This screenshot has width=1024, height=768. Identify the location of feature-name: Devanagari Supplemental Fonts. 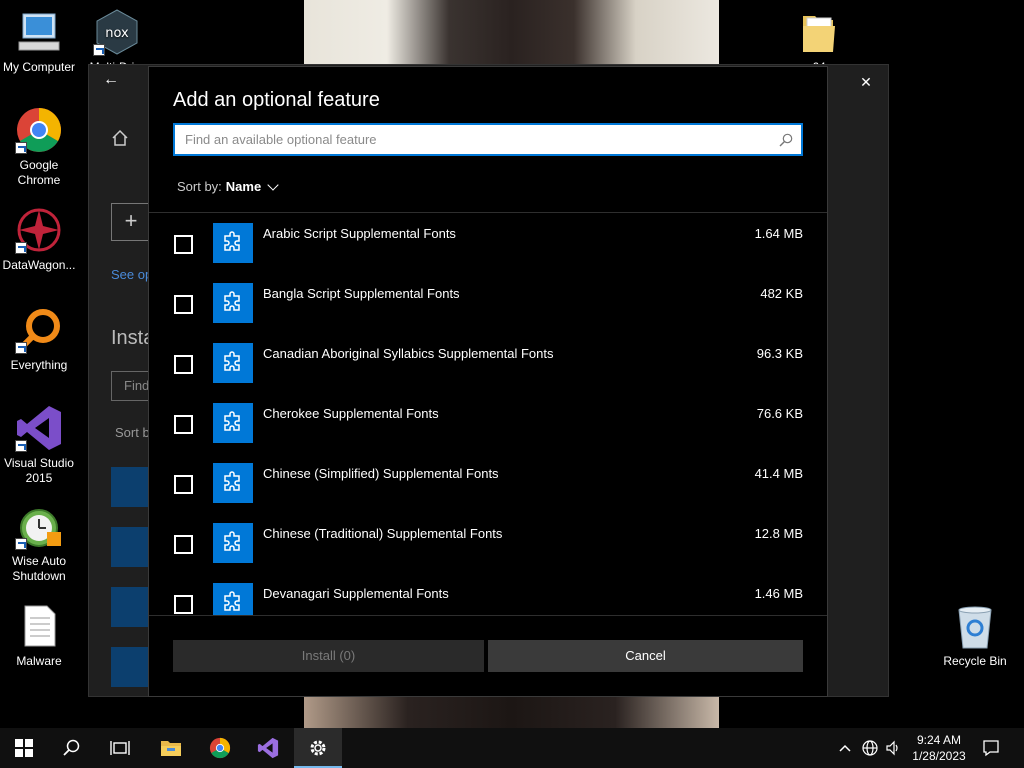
(356, 593).